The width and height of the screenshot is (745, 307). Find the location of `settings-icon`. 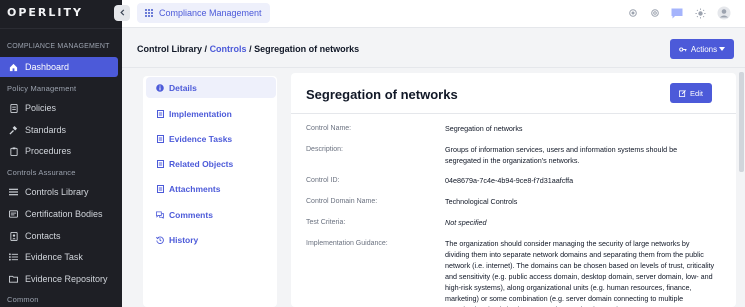

settings-icon is located at coordinates (655, 13).